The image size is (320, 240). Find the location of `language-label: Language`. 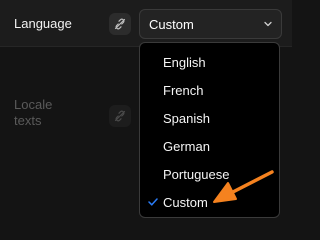

language-label: Language is located at coordinates (43, 23).